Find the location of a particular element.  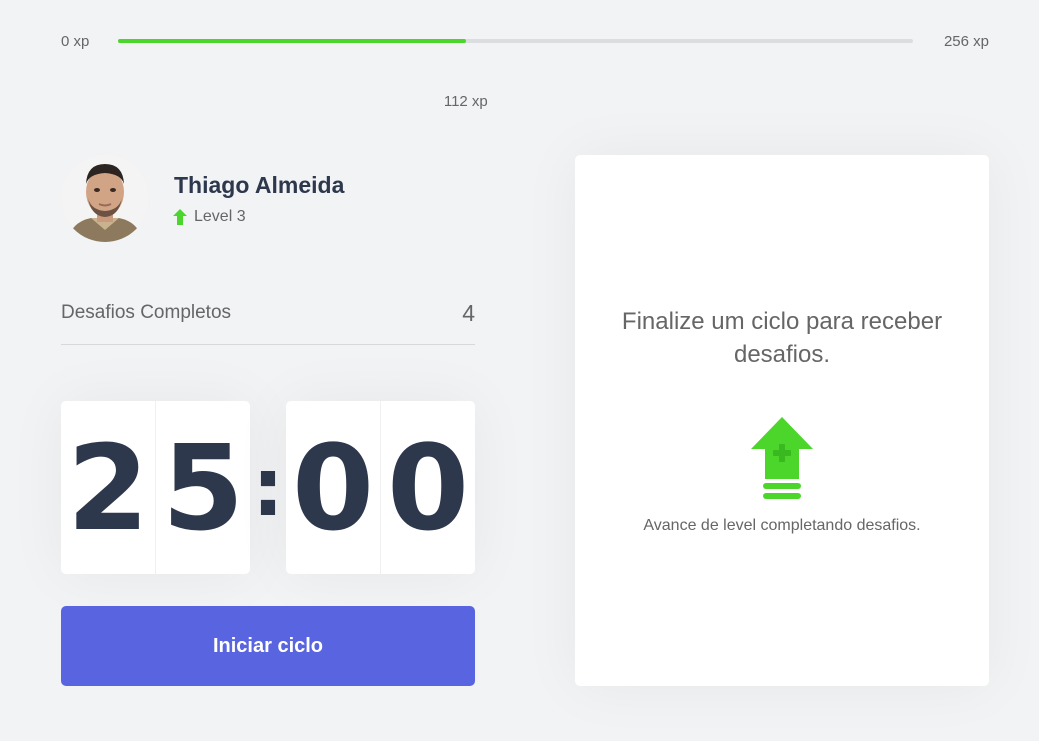

experience-current-label: 112 xp is located at coordinates (465, 101).